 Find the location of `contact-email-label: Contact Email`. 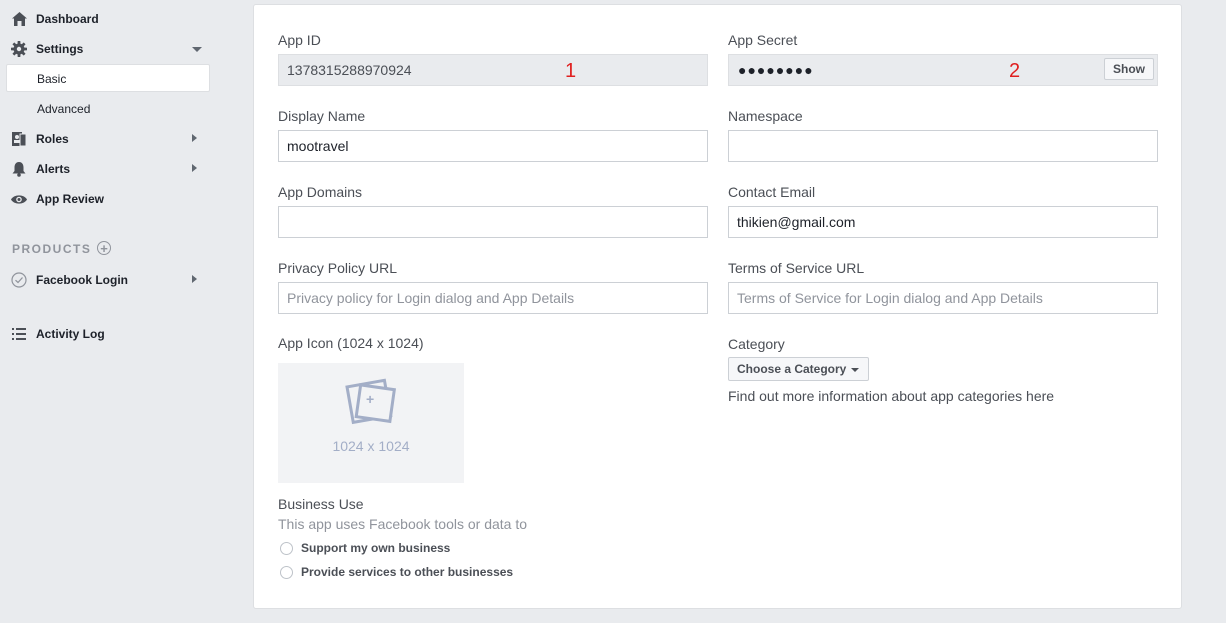

contact-email-label: Contact Email is located at coordinates (772, 192).